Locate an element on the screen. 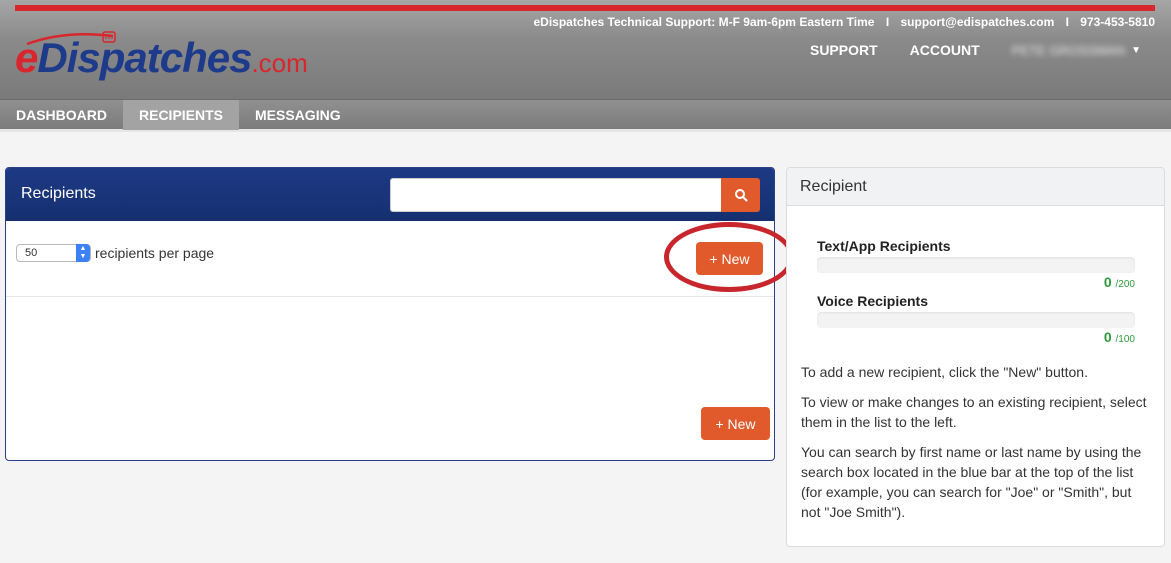 This screenshot has width=1171, height=563. logo-main: Dispatches is located at coordinates (144, 57).